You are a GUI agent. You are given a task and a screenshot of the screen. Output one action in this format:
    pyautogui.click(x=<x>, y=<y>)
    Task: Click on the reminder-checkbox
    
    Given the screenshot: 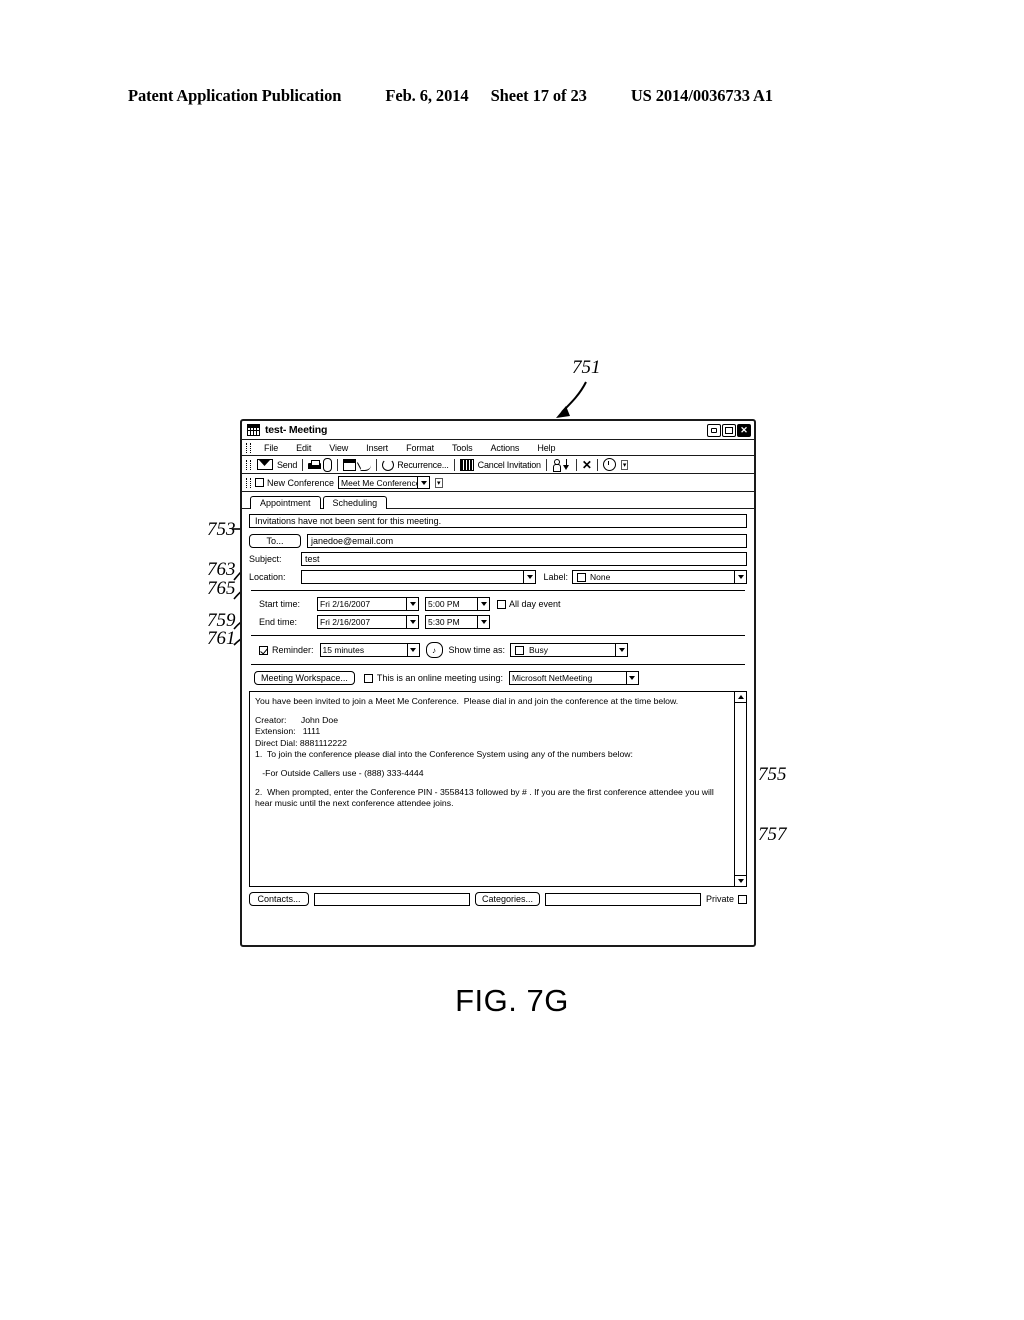 What is the action you would take?
    pyautogui.click(x=263, y=650)
    